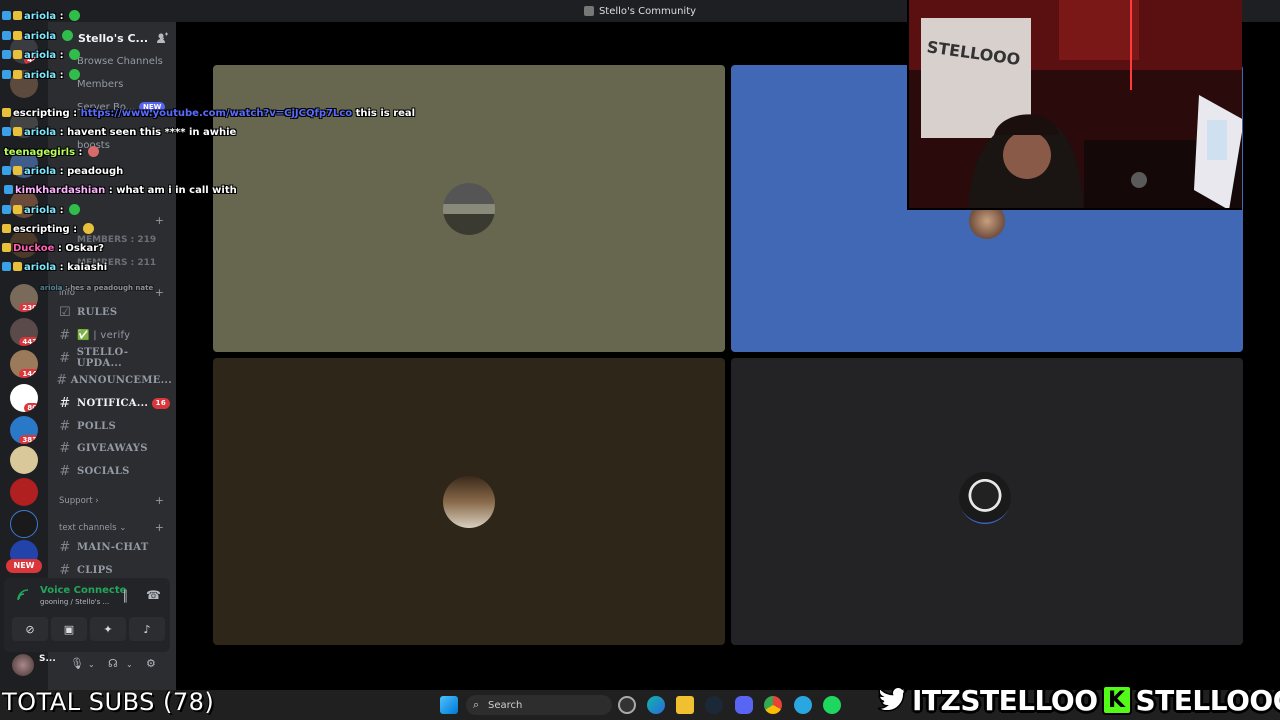 This screenshot has height=720, width=1280. I want to click on channel-label: RULES, so click(97, 312).